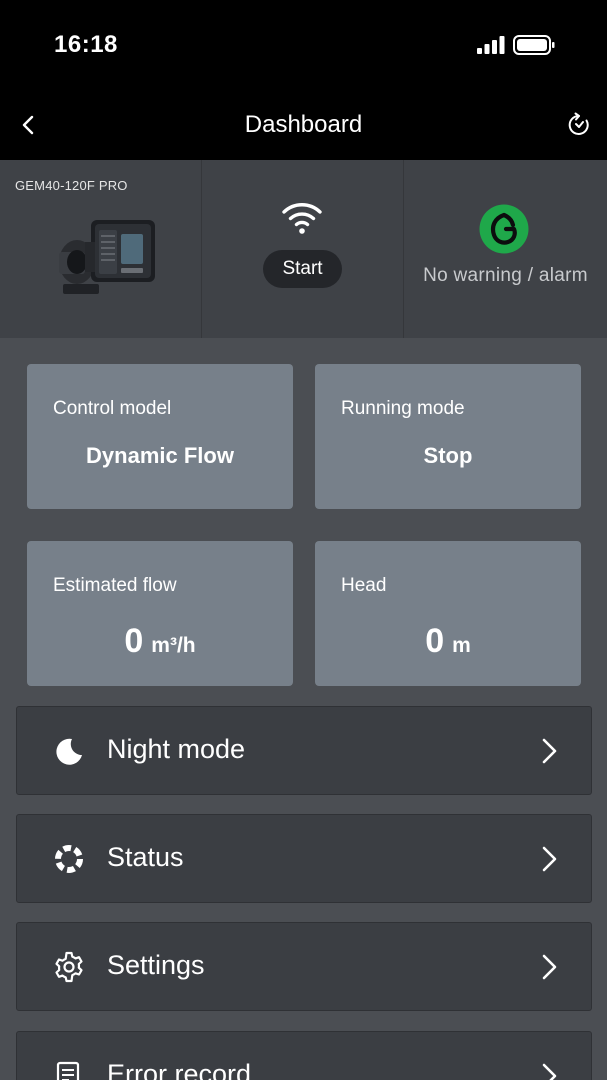 The height and width of the screenshot is (1080, 607). Describe the element at coordinates (112, 408) in the screenshot. I see `control-model-label: Control model` at that location.